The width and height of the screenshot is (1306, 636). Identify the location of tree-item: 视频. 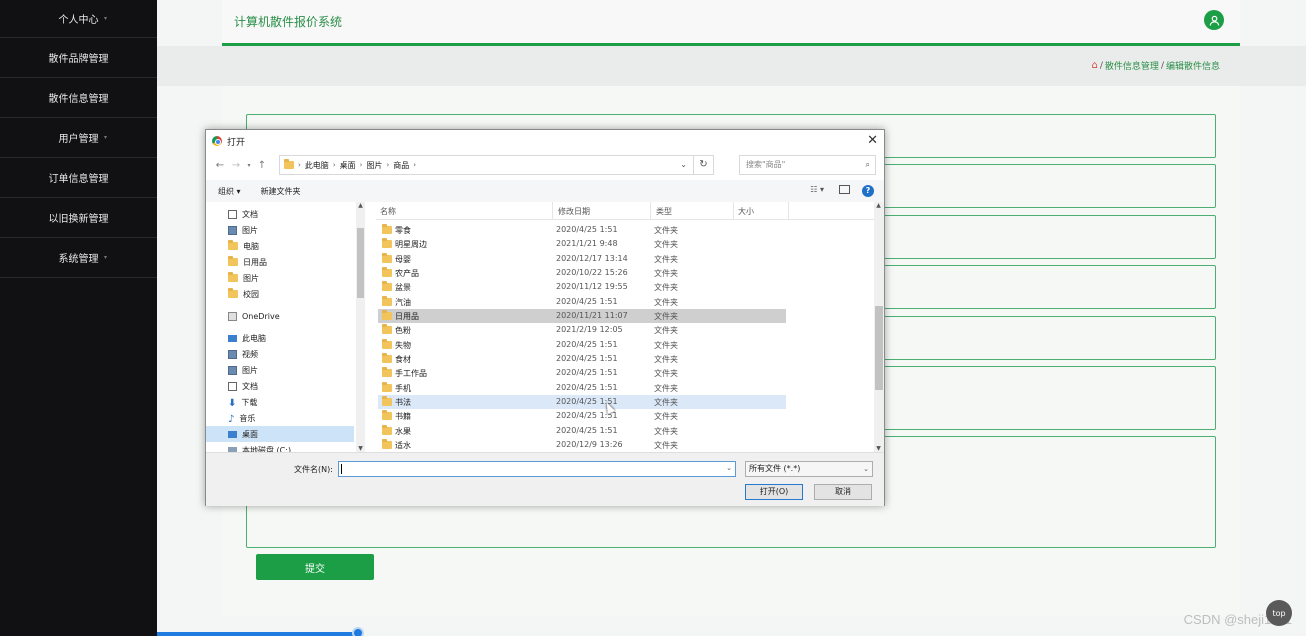
(243, 354).